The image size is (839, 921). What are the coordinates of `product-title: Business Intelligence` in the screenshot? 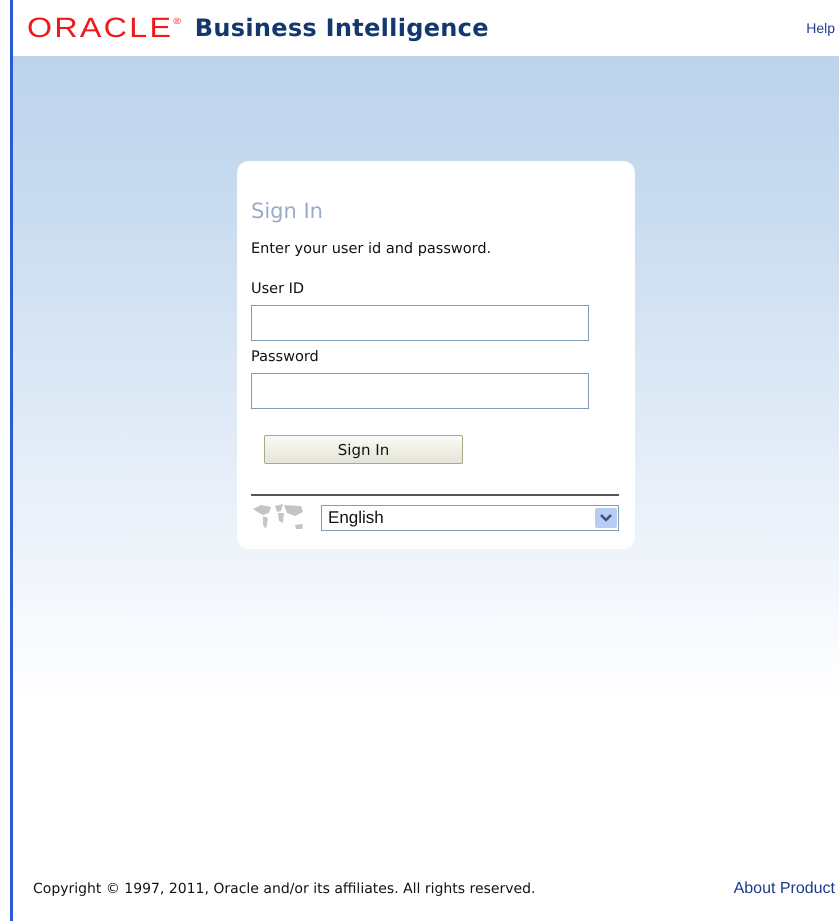 It's located at (341, 28).